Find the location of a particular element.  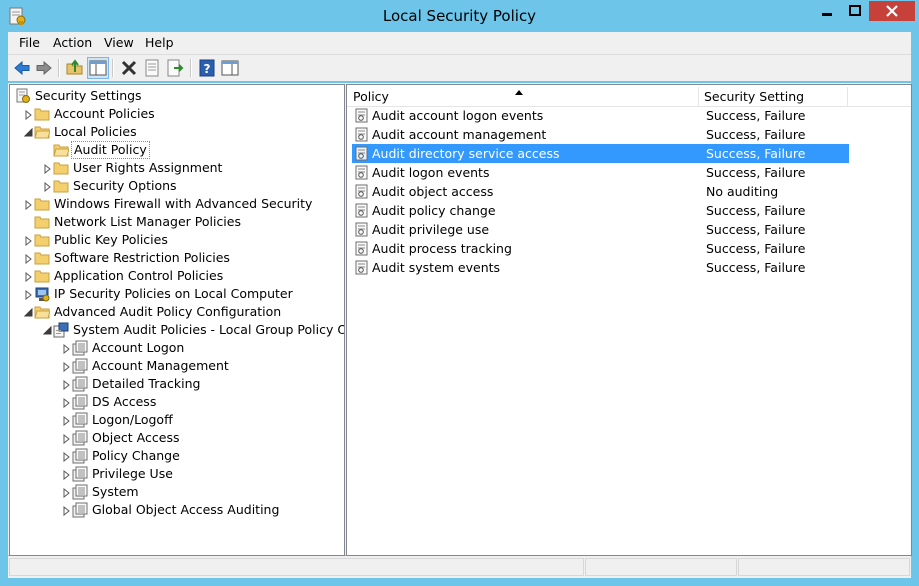

tree-node: System is located at coordinates (175, 492).